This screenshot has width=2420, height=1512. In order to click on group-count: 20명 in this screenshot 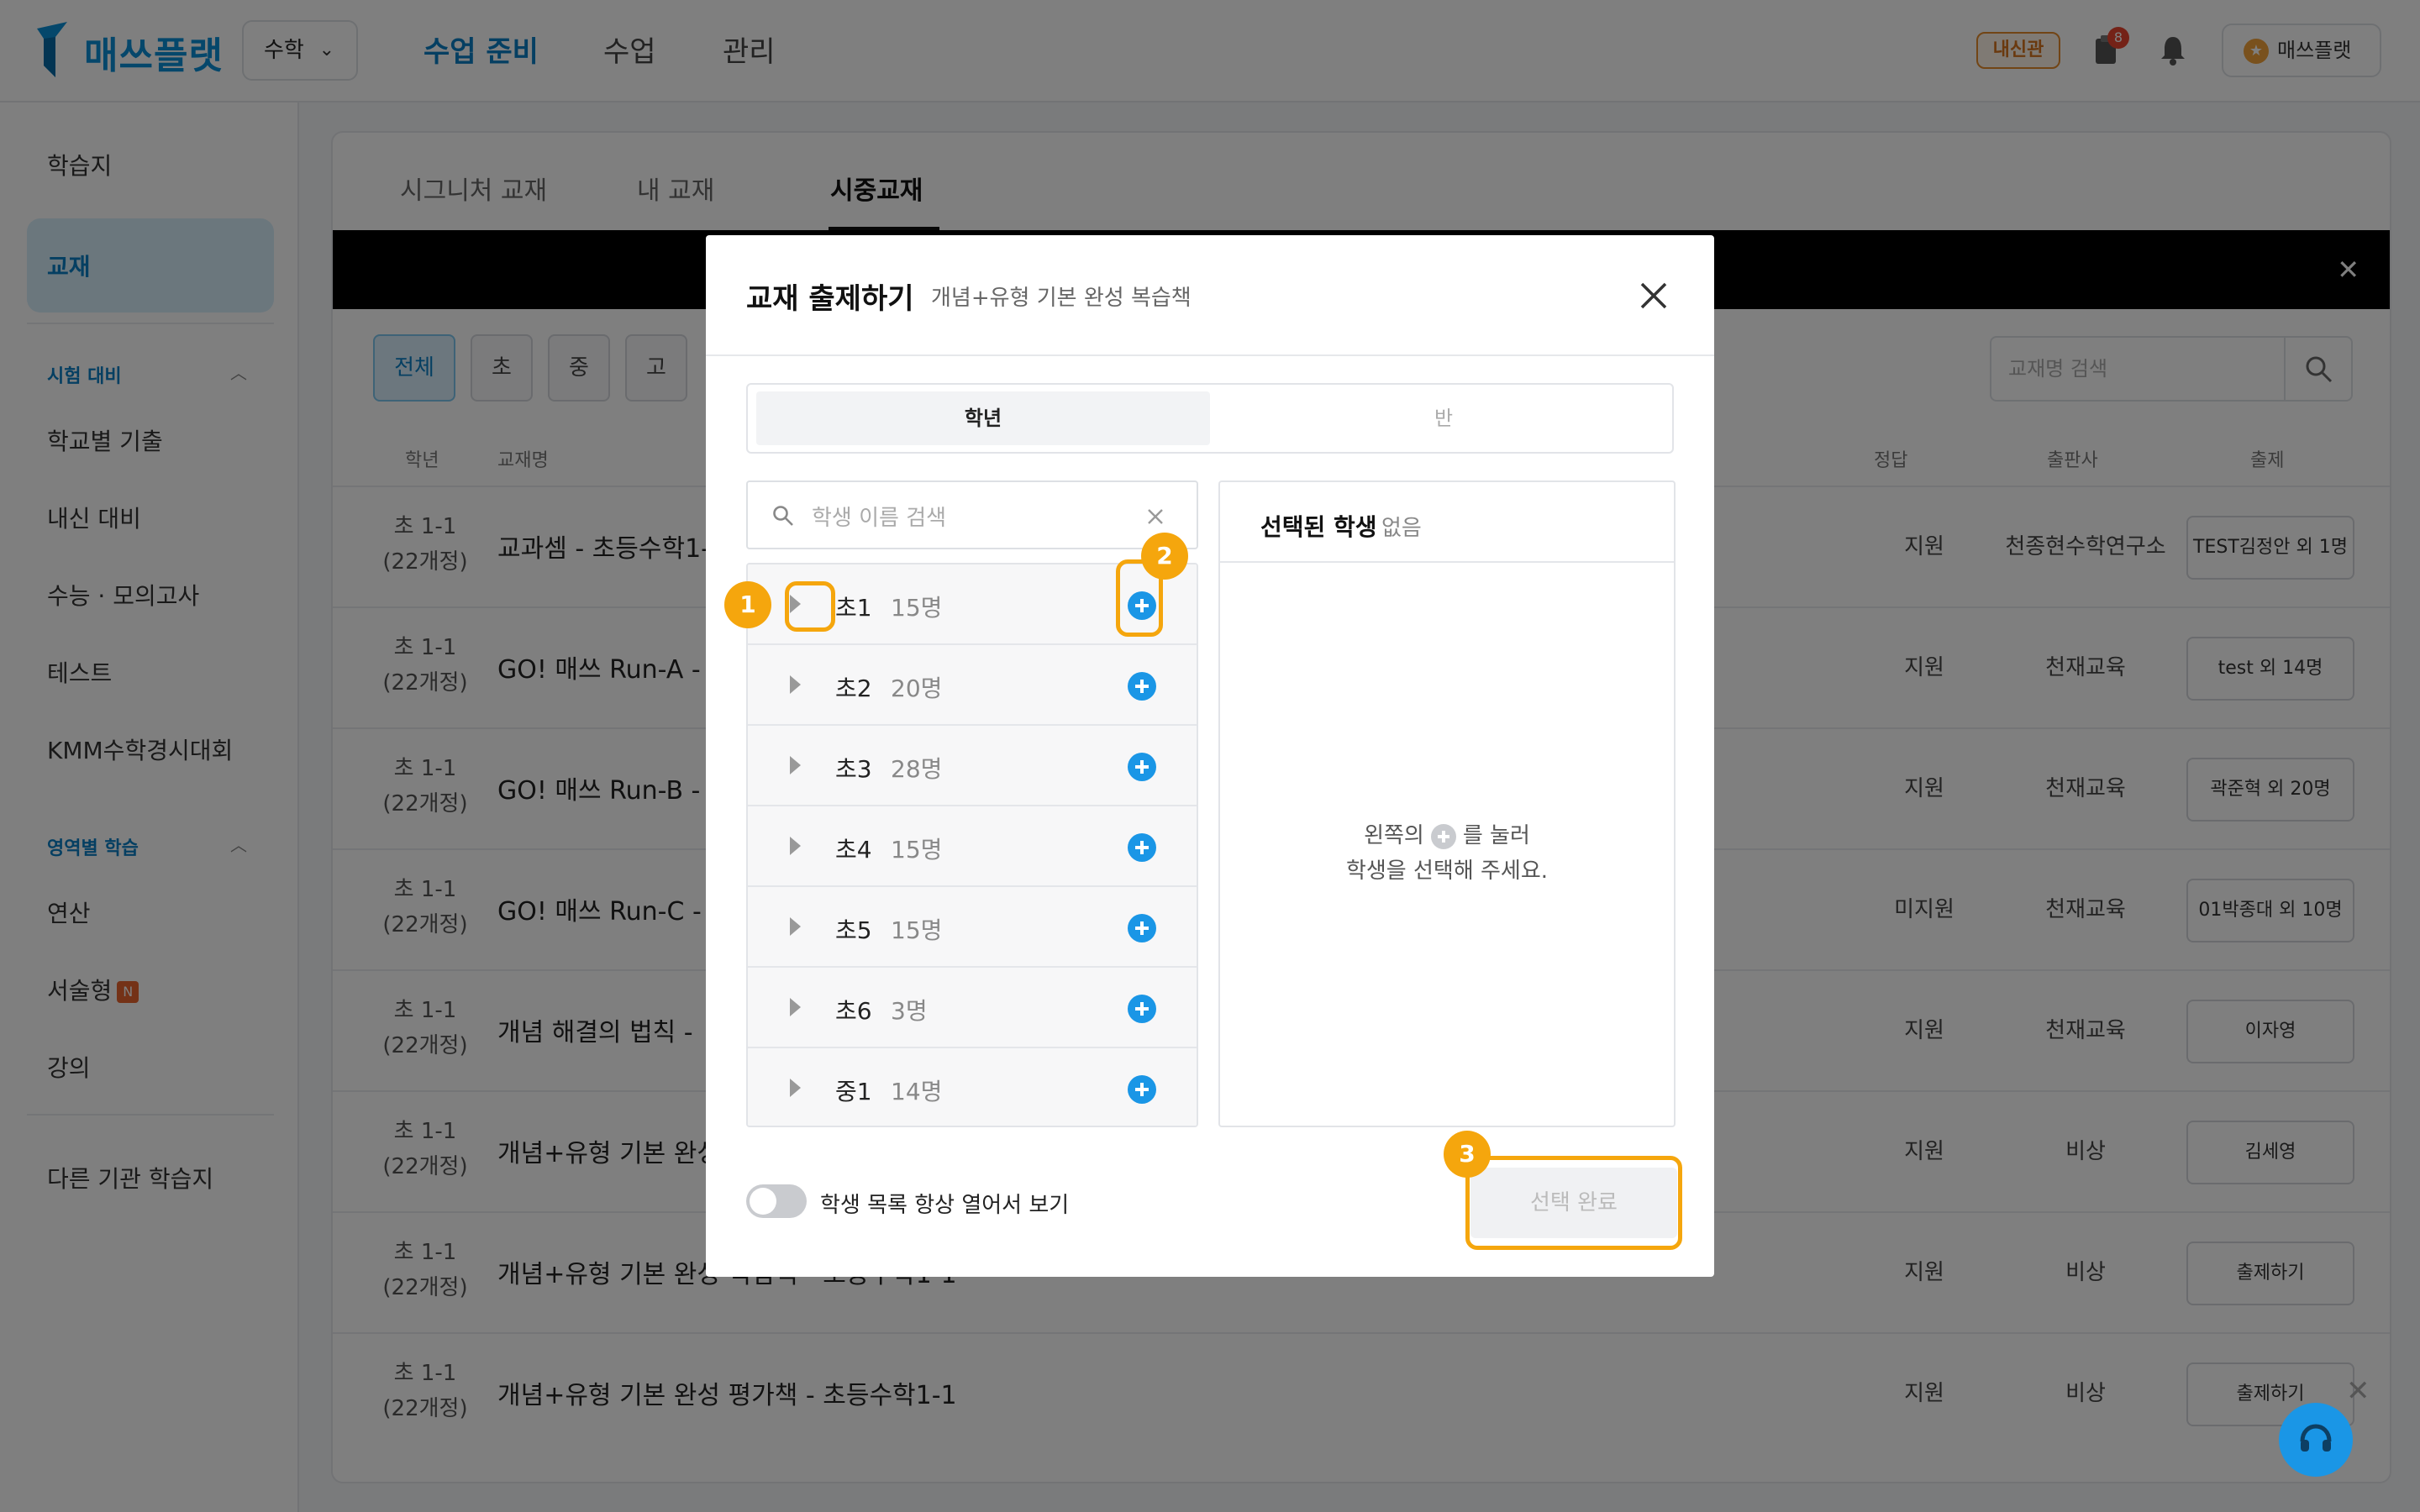, I will do `click(917, 688)`.